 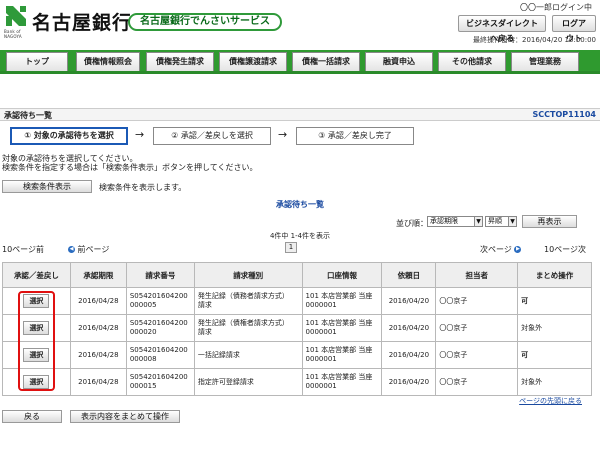 What do you see at coordinates (23, 249) in the screenshot?
I see `prev-10-pages: 10ページ前` at bounding box center [23, 249].